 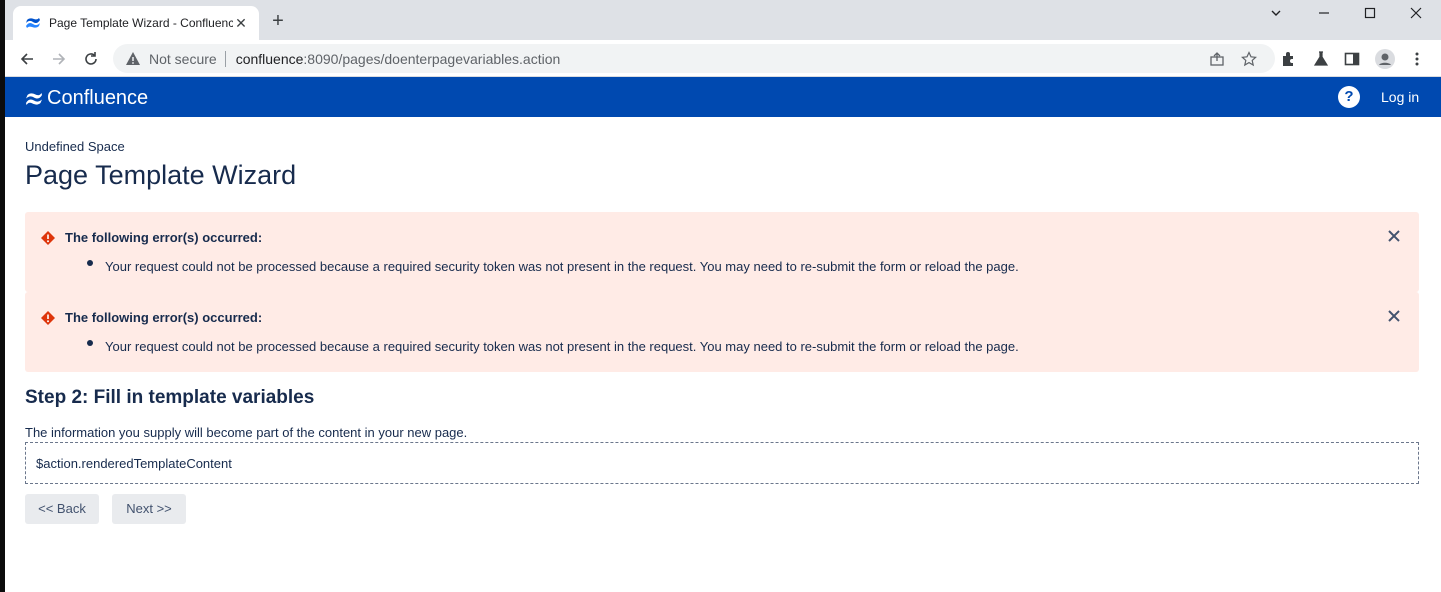 I want to click on confluence-logo: Confluence, so click(x=86, y=98).